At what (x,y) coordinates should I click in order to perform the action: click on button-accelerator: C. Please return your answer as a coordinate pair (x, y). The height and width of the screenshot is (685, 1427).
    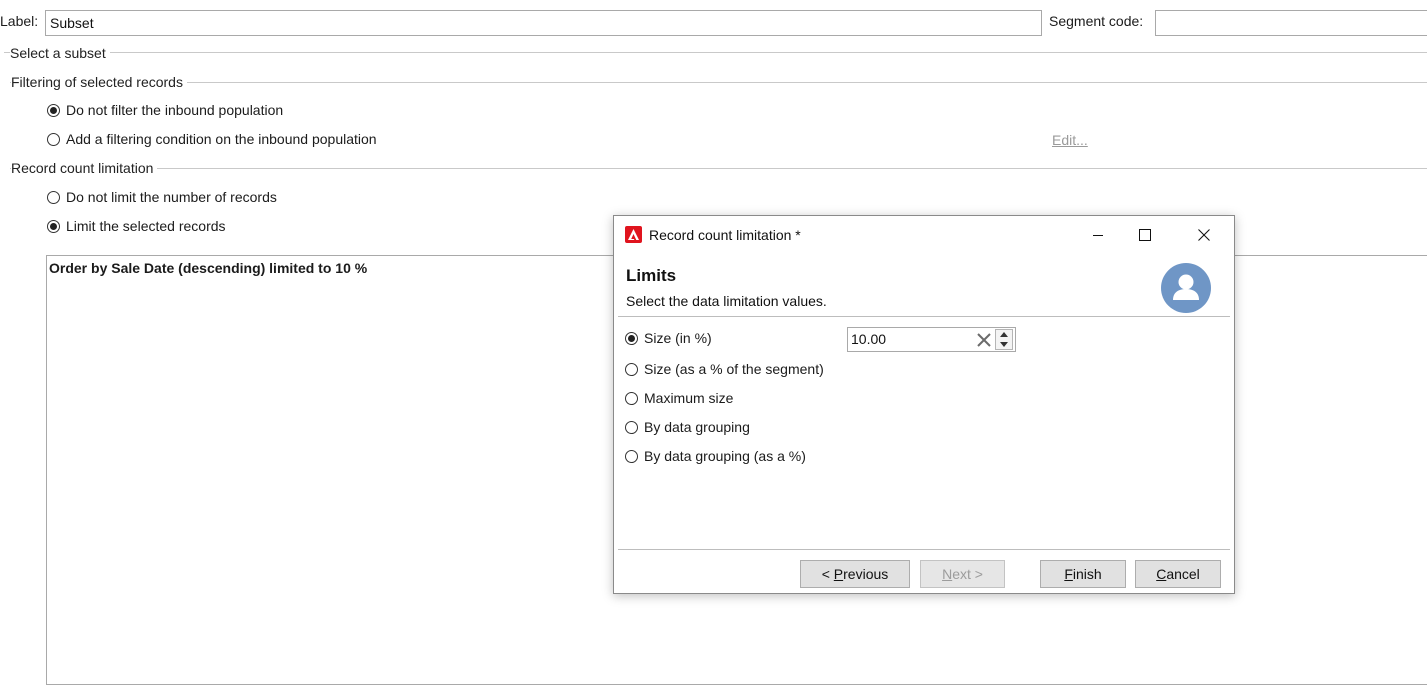
    Looking at the image, I should click on (1161, 574).